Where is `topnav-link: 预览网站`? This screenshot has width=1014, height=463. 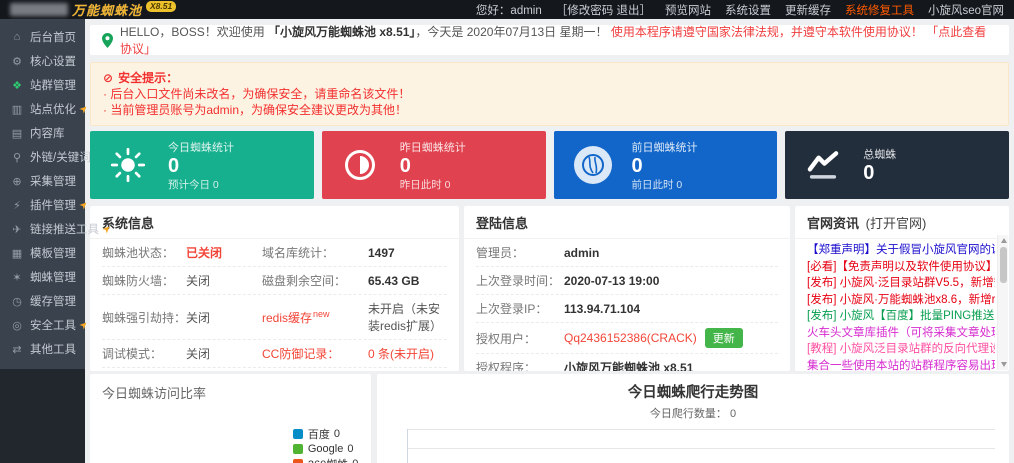 topnav-link: 预览网站 is located at coordinates (688, 10).